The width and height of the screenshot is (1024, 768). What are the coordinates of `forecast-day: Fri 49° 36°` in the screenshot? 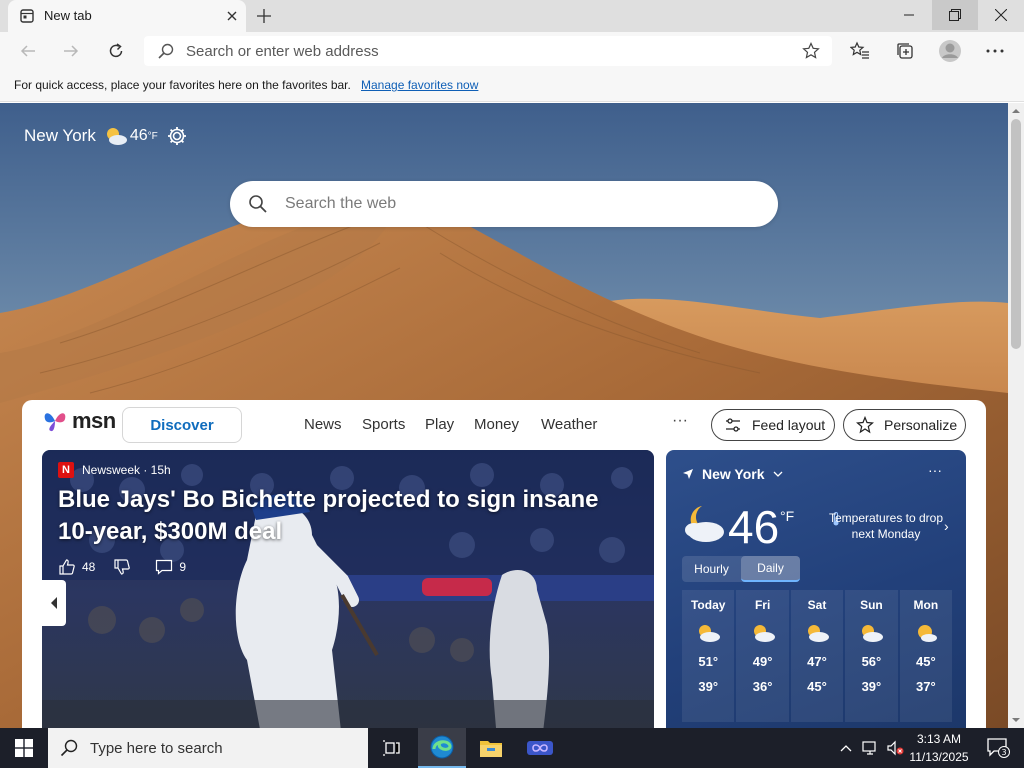 It's located at (762, 656).